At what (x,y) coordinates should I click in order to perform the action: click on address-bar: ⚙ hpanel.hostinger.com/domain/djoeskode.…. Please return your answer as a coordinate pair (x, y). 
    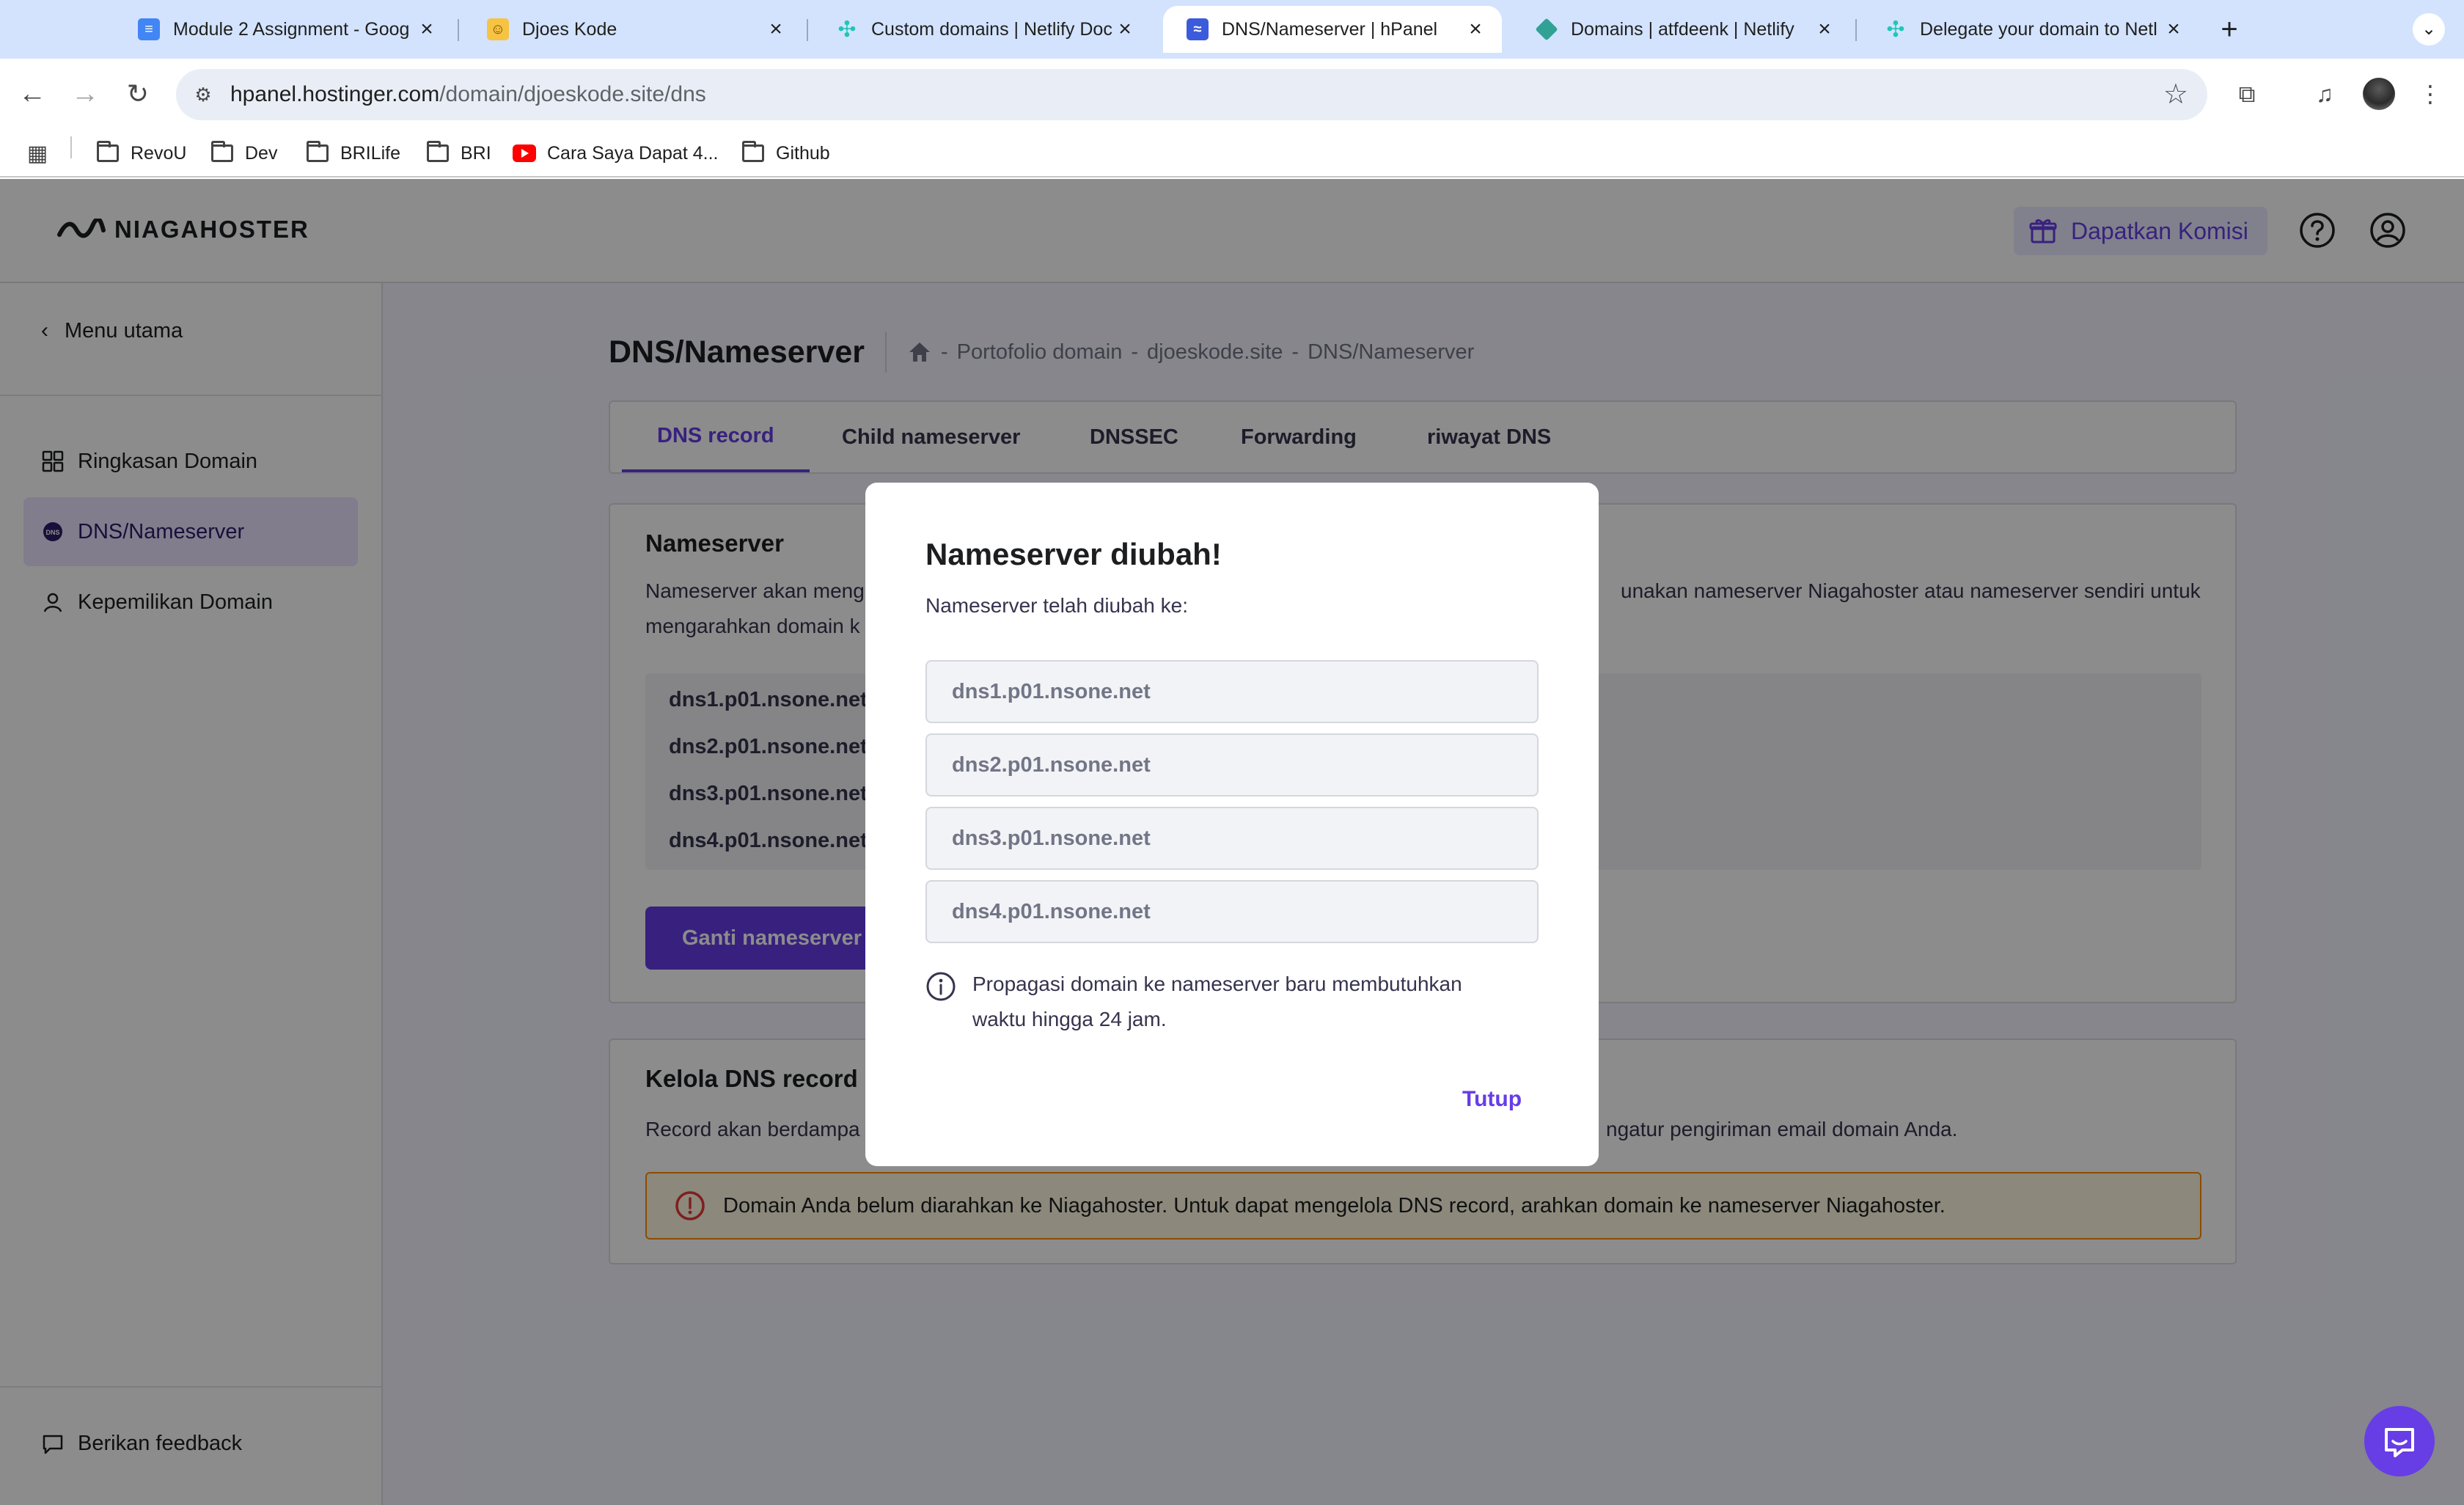
    Looking at the image, I should click on (1191, 94).